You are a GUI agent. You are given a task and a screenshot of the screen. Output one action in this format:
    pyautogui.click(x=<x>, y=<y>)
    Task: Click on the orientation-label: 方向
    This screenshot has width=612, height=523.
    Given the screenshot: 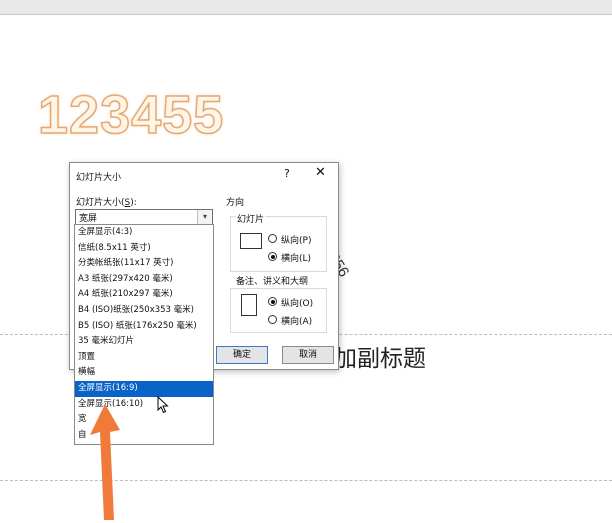 What is the action you would take?
    pyautogui.click(x=235, y=203)
    